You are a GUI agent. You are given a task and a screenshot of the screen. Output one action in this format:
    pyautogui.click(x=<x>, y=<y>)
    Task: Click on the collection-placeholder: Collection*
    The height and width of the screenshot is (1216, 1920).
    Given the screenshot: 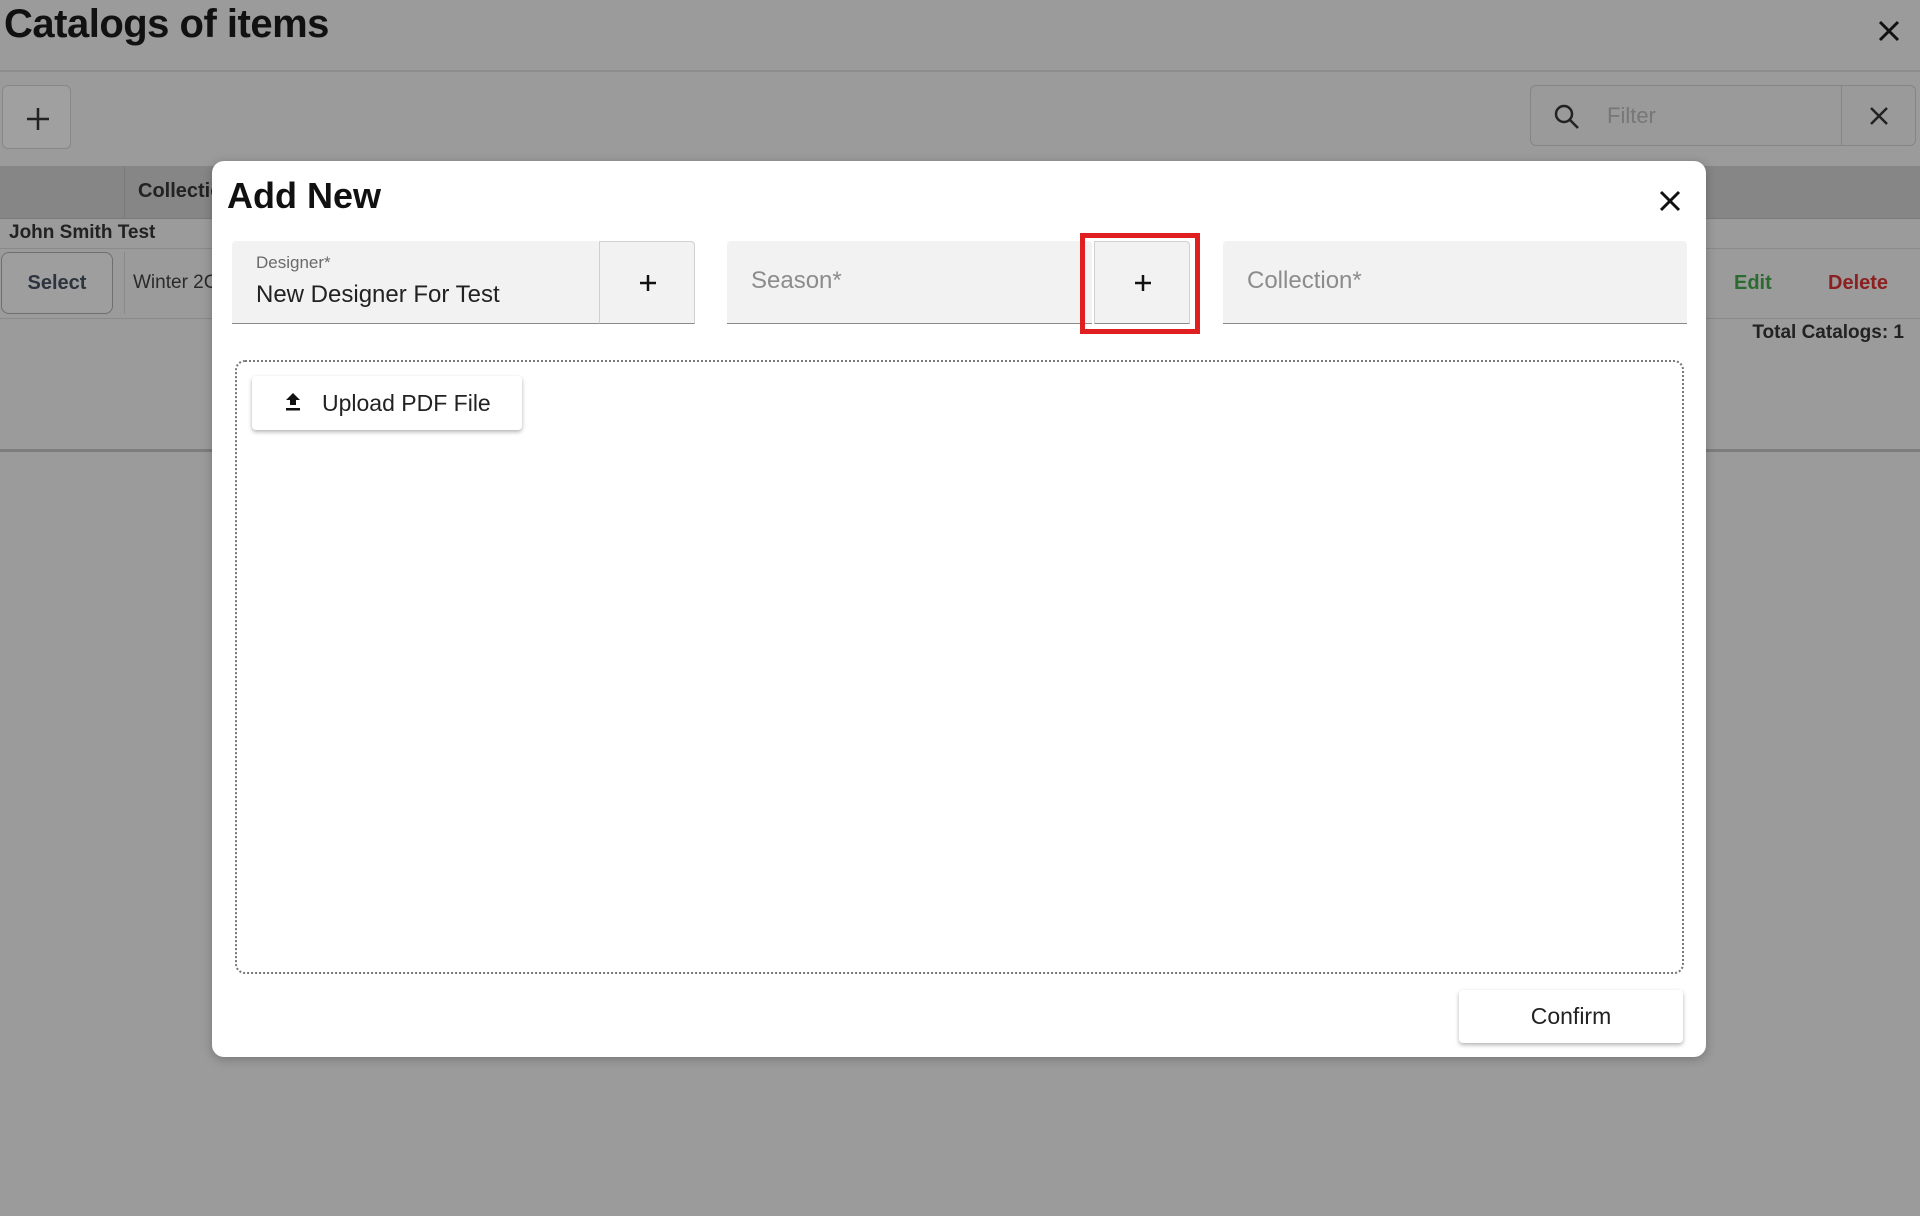 What is the action you would take?
    pyautogui.click(x=1304, y=280)
    